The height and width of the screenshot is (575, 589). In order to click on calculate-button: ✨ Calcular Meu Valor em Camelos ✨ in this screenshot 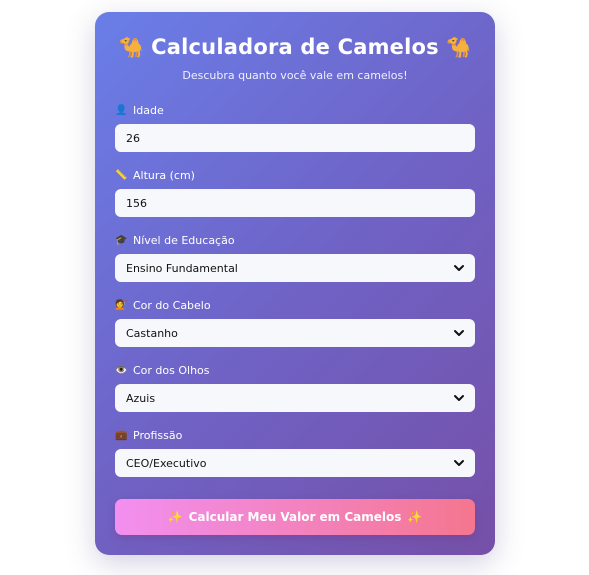, I will do `click(295, 517)`.